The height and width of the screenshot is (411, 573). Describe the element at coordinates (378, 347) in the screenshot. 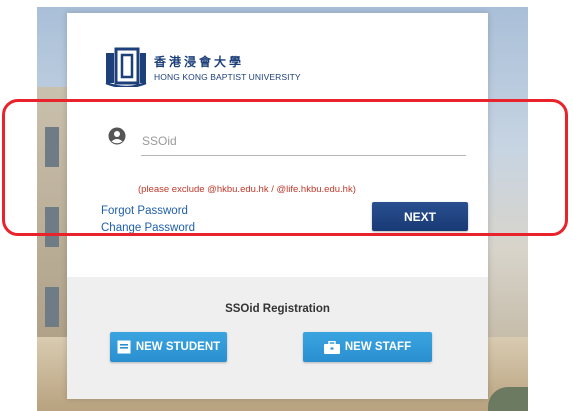

I see `new-staff-label: NEW STAFF` at that location.